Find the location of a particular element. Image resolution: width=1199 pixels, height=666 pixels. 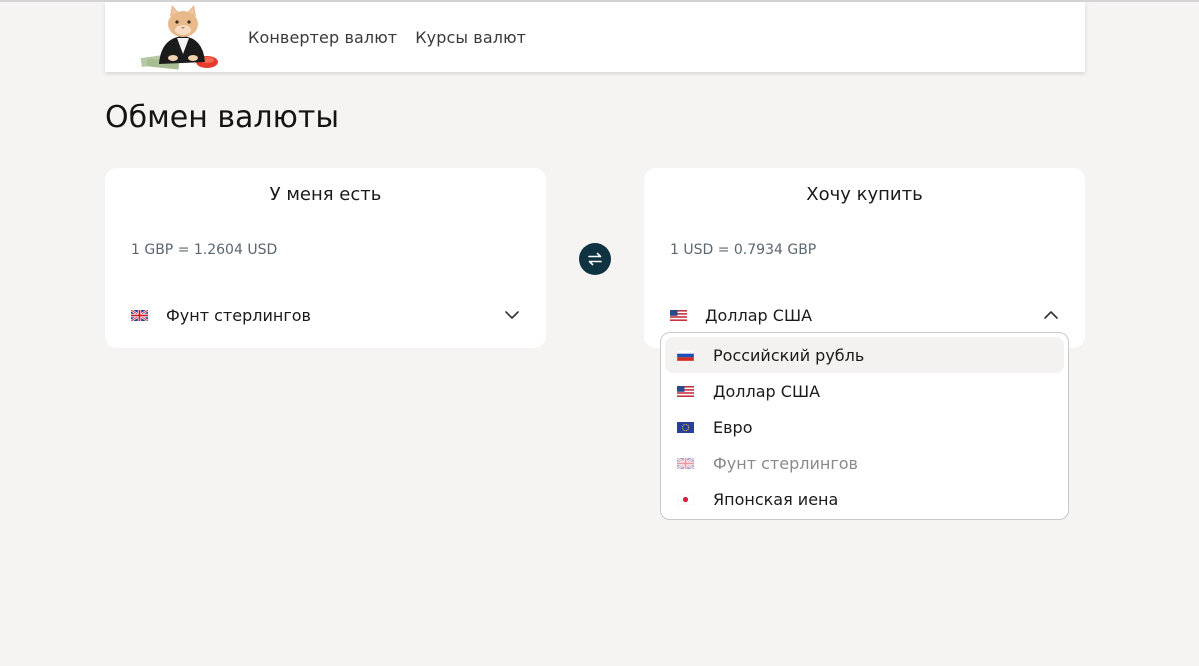

from-currency-select: Фунт стерлингов is located at coordinates (326, 315).